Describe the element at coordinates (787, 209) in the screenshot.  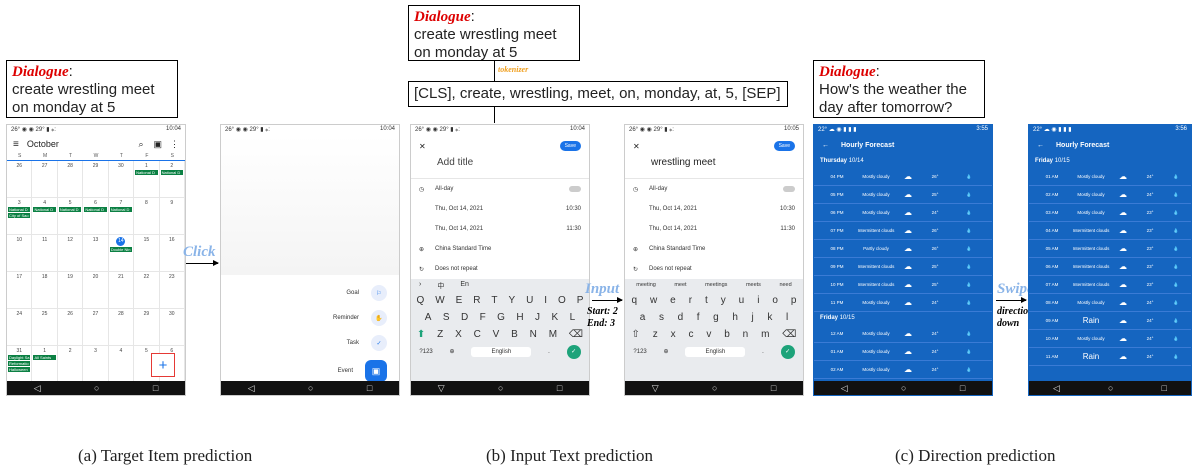
I see `start-time: 10:30` at that location.